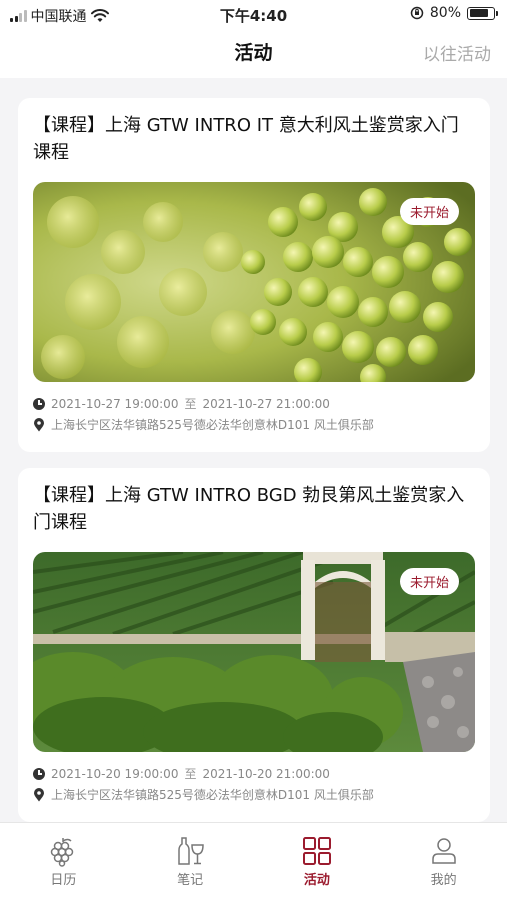 Image resolution: width=507 pixels, height=900 pixels. What do you see at coordinates (63, 880) in the screenshot?
I see `tab-label: 日历` at bounding box center [63, 880].